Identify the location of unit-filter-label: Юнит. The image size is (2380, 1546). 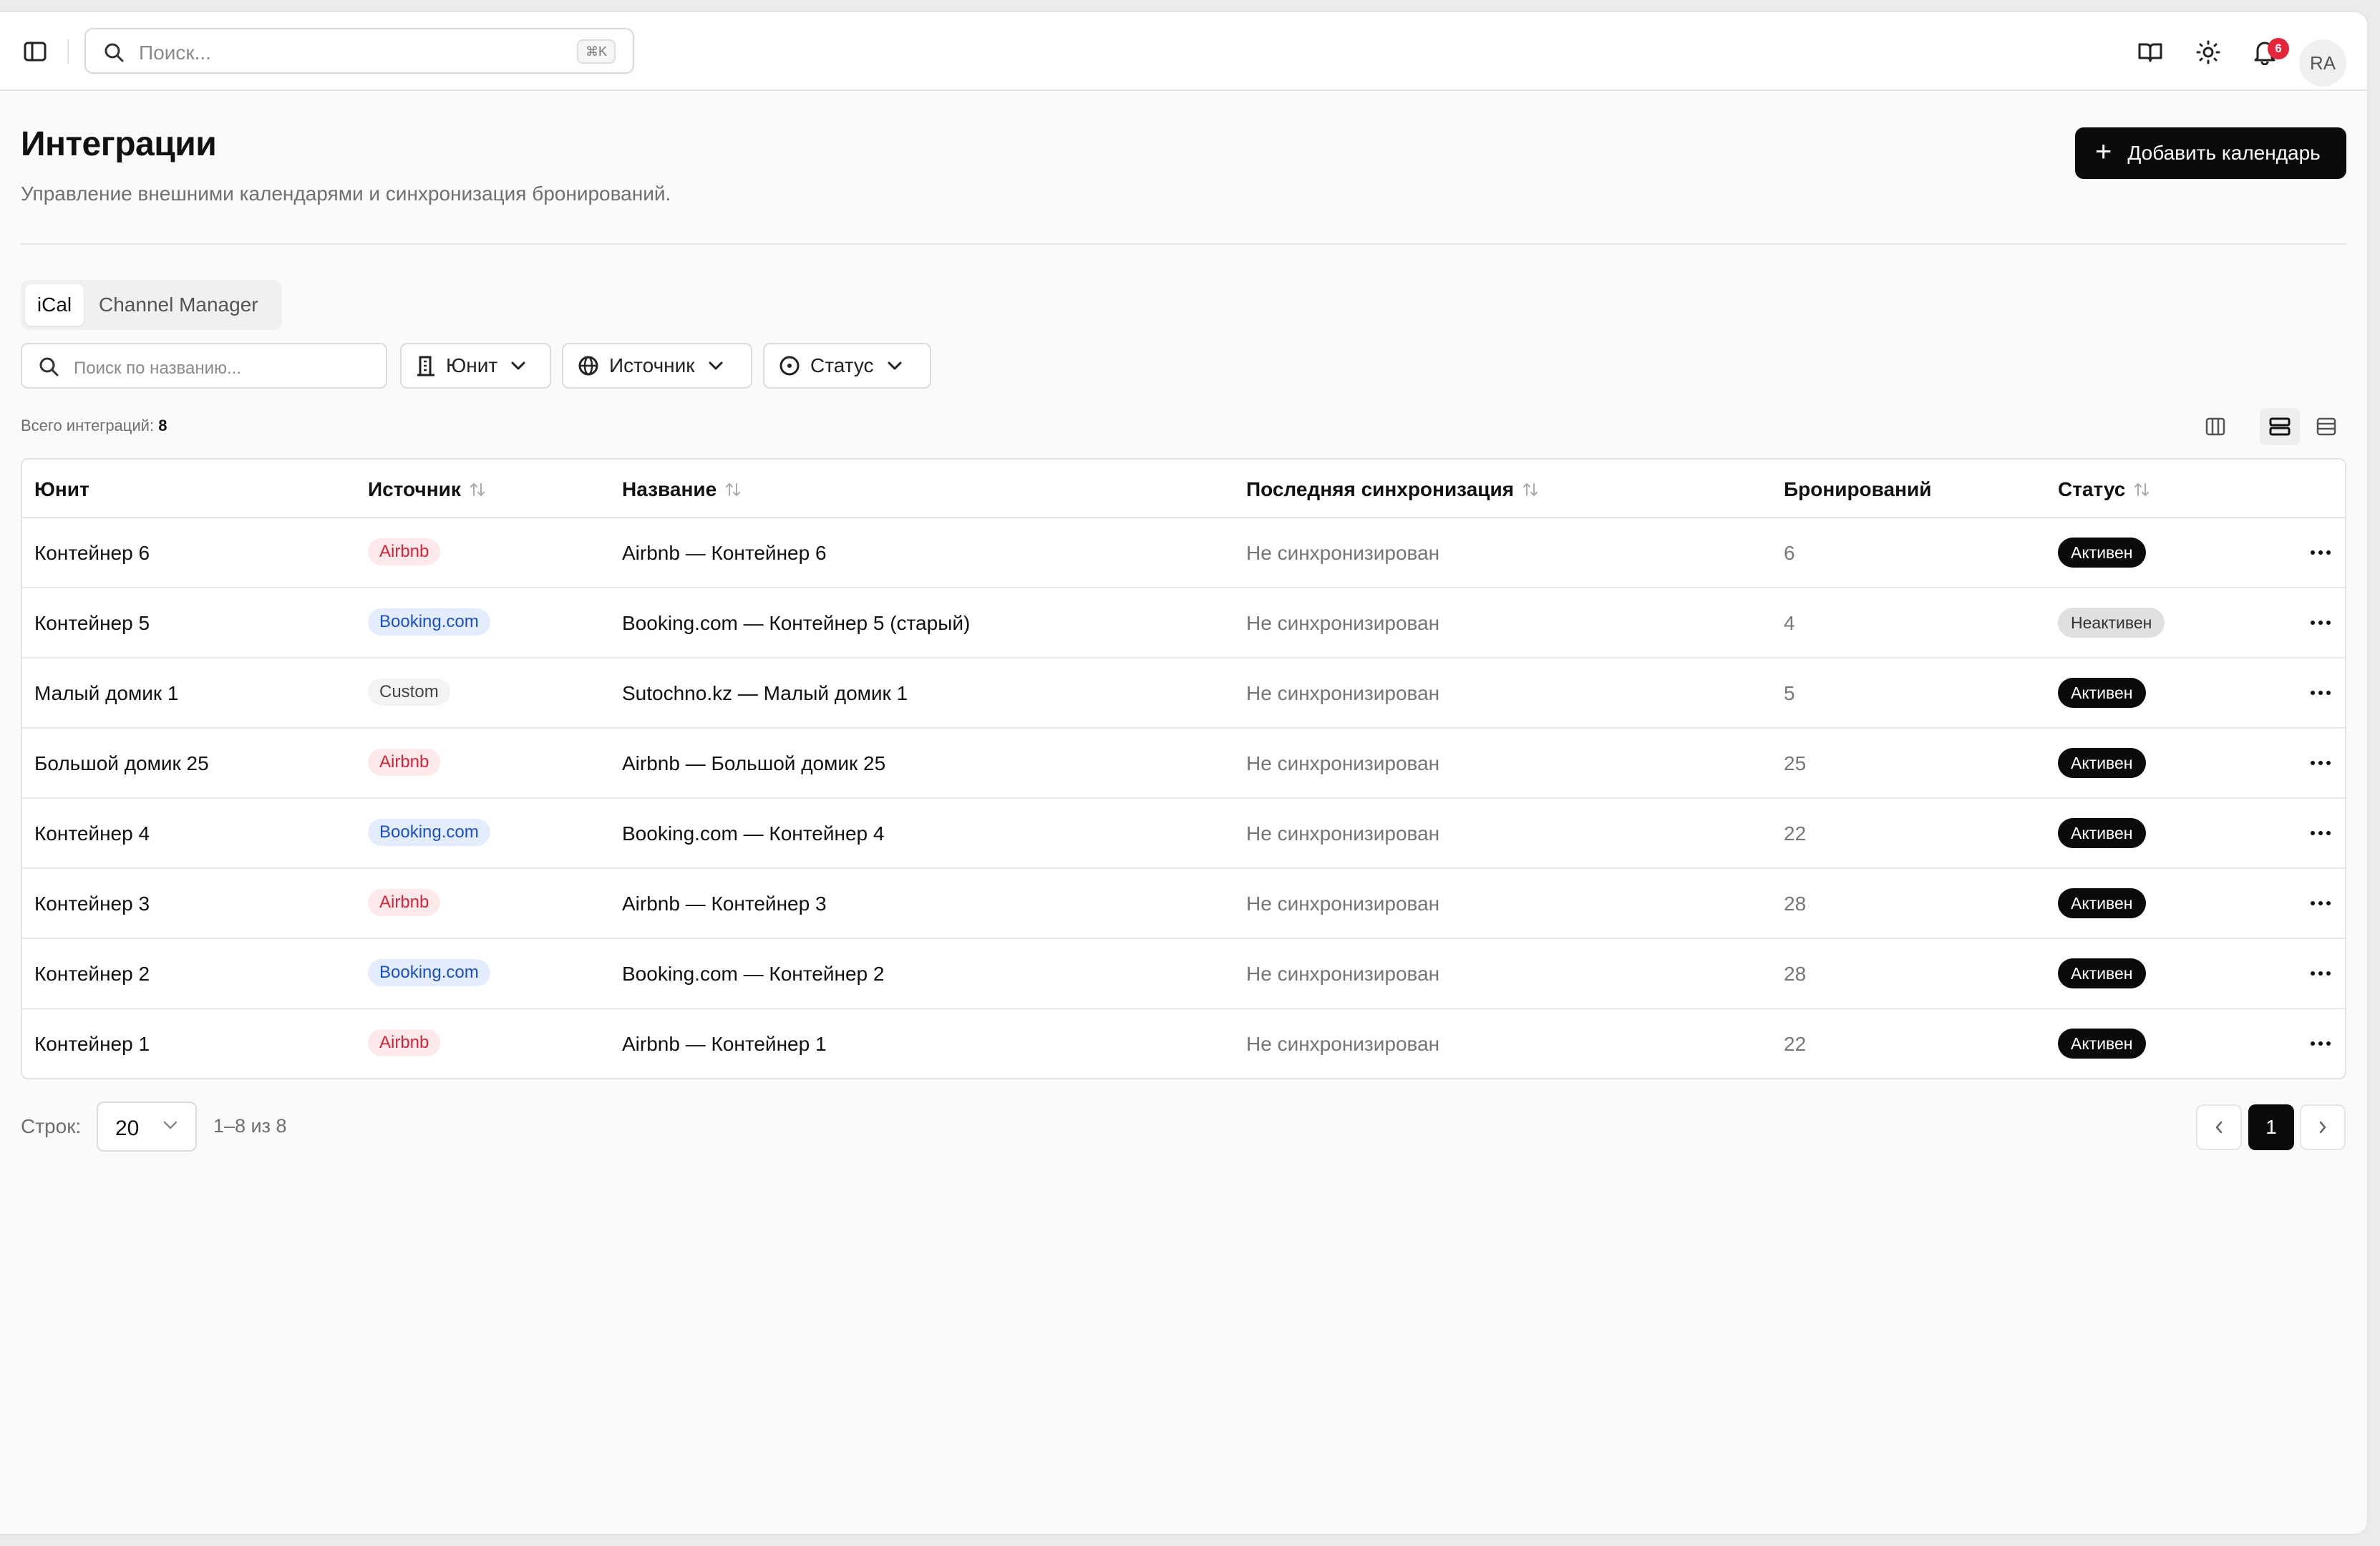
(472, 365).